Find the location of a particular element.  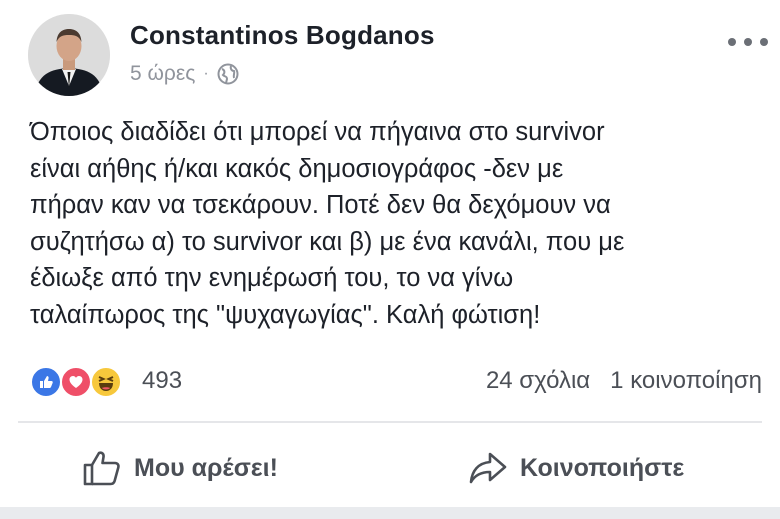

post-stats: 24 σχόλια 1 κοινοποίηση is located at coordinates (624, 381).